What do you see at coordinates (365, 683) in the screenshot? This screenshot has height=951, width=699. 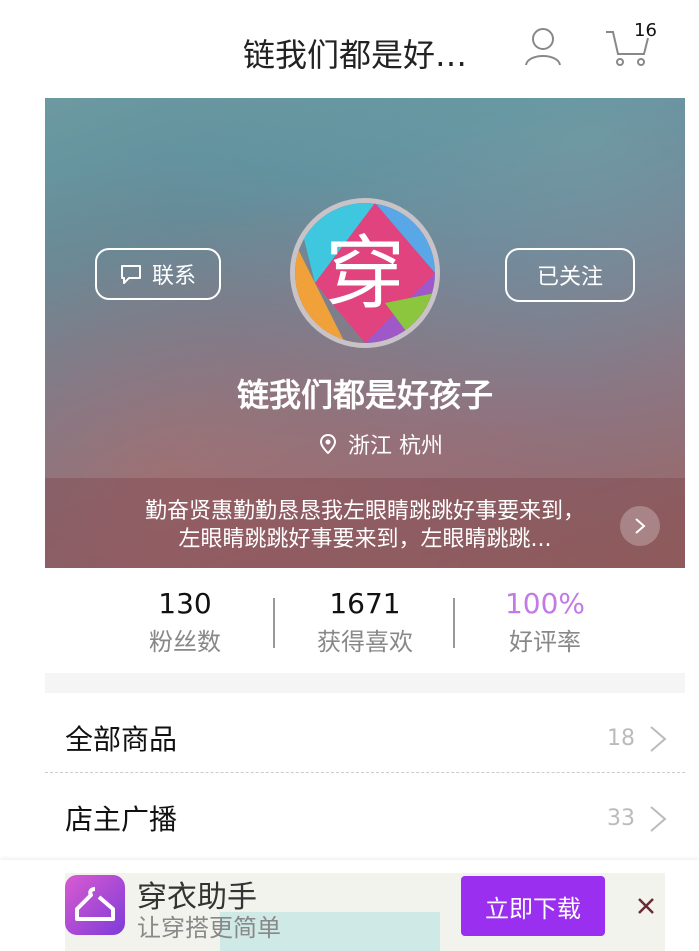 I see `section-gap` at bounding box center [365, 683].